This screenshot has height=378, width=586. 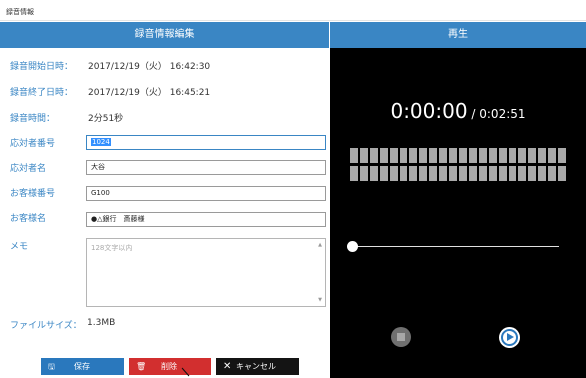 What do you see at coordinates (33, 144) in the screenshot?
I see `responder-number-label: 応対者番号` at bounding box center [33, 144].